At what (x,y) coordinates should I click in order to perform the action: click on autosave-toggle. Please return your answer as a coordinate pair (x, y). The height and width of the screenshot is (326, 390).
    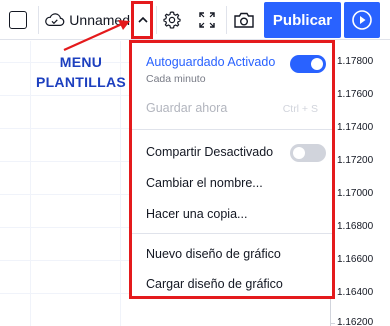
    Looking at the image, I should click on (308, 64).